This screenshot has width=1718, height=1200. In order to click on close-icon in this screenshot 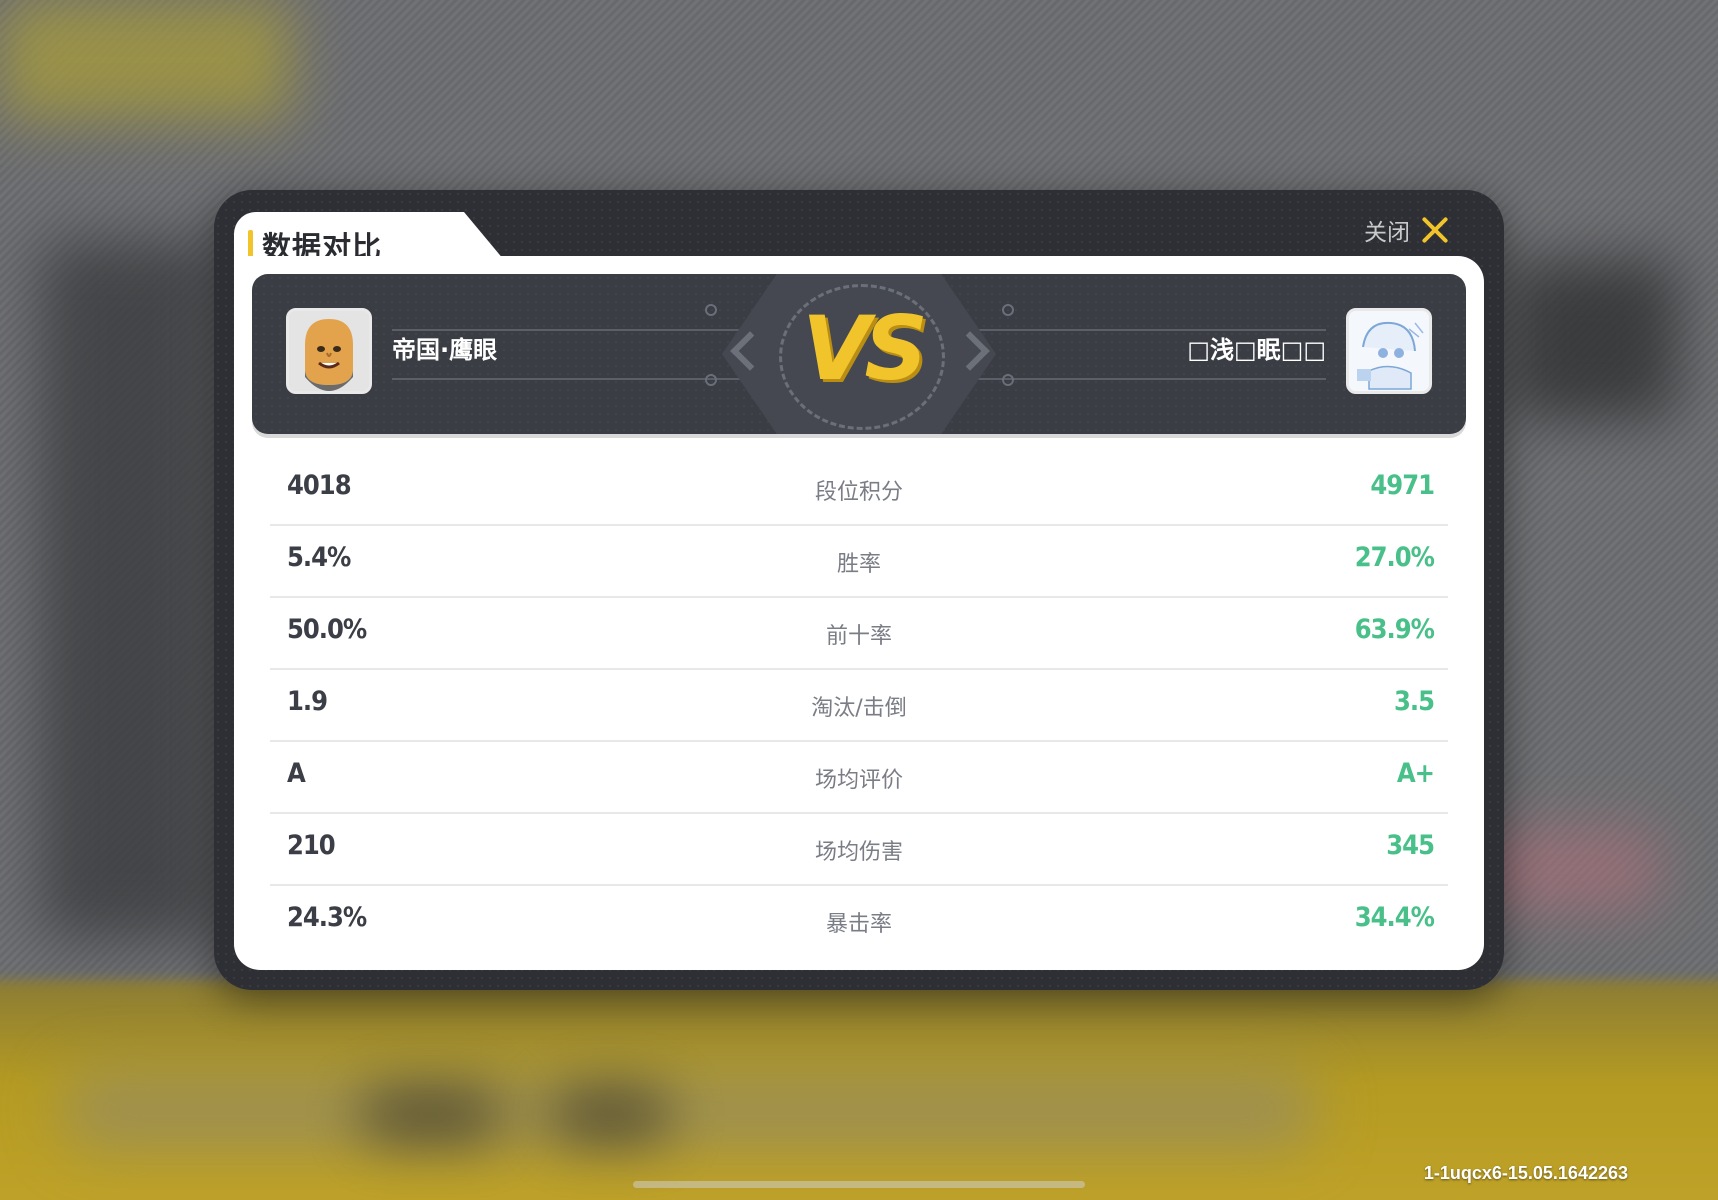, I will do `click(1435, 230)`.